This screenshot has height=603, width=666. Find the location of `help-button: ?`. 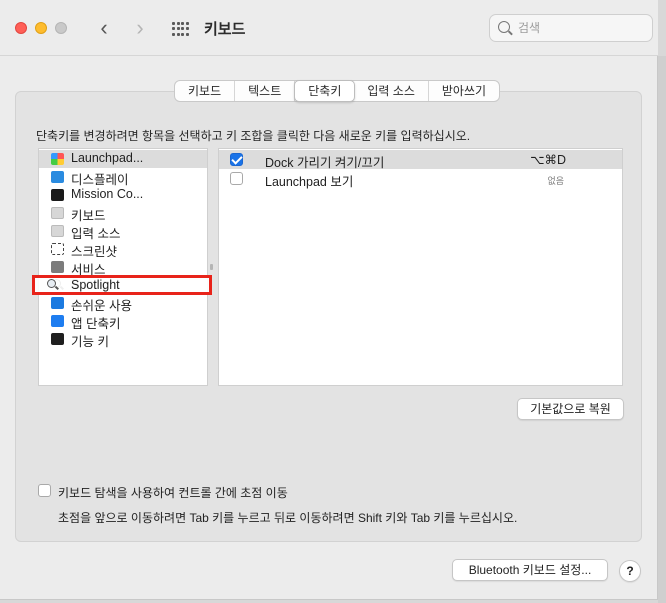

help-button: ? is located at coordinates (630, 571).